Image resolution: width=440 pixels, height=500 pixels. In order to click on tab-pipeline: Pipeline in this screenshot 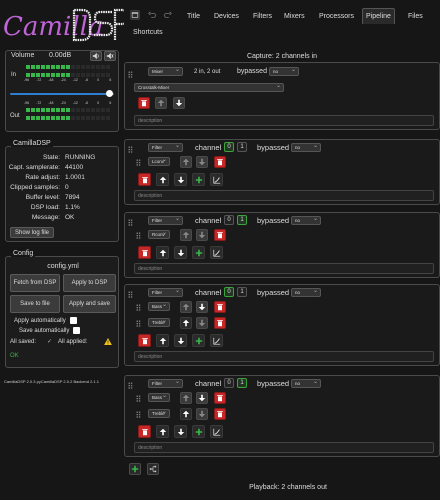, I will do `click(378, 16)`.